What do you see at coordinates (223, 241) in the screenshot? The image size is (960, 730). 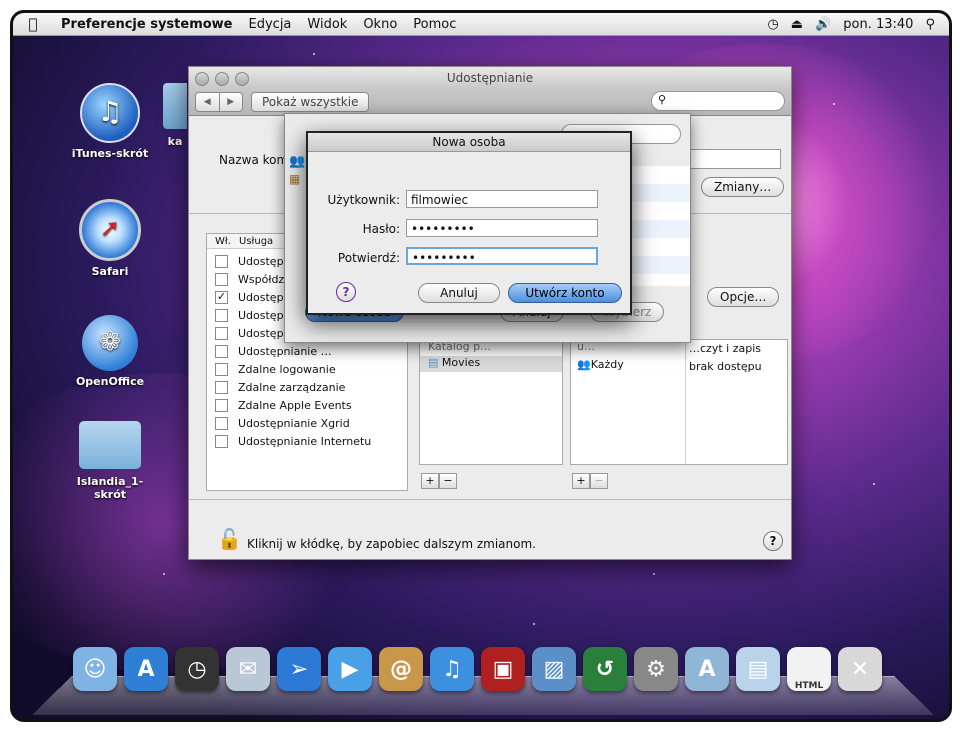 I see `column-header-on: Wł.` at bounding box center [223, 241].